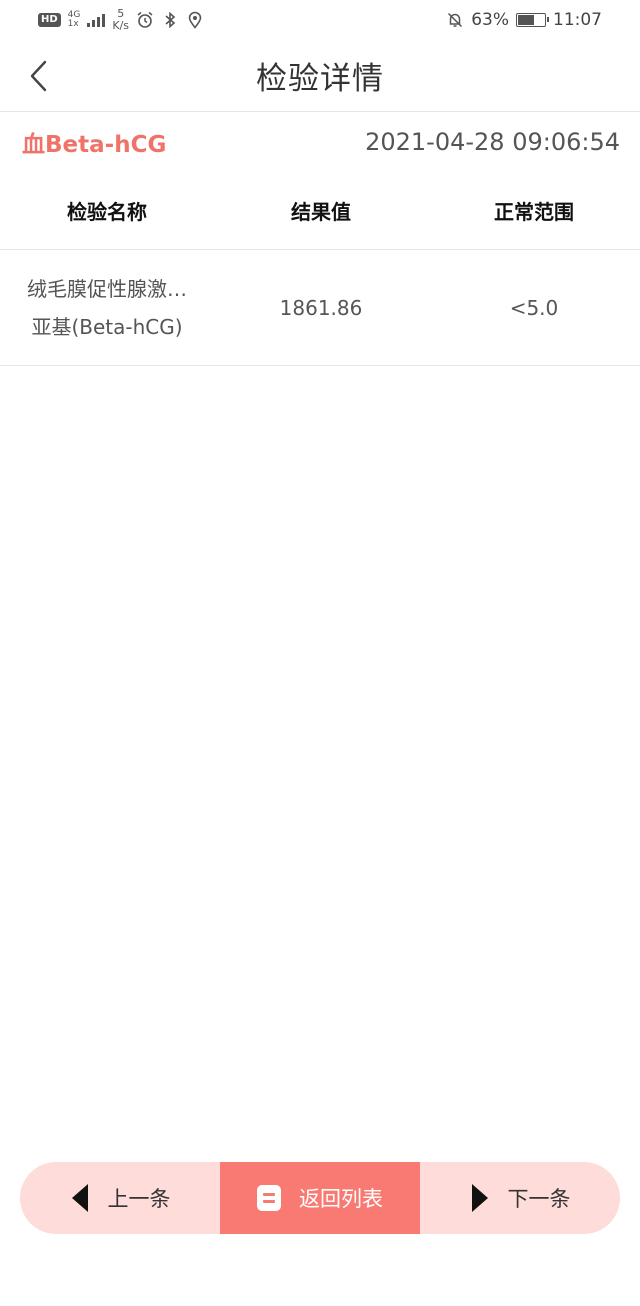 Image resolution: width=640 pixels, height=1306 pixels. Describe the element at coordinates (320, 142) in the screenshot. I see `record-header: 血Beta-hCG 2021-04-28 09:06:54` at that location.